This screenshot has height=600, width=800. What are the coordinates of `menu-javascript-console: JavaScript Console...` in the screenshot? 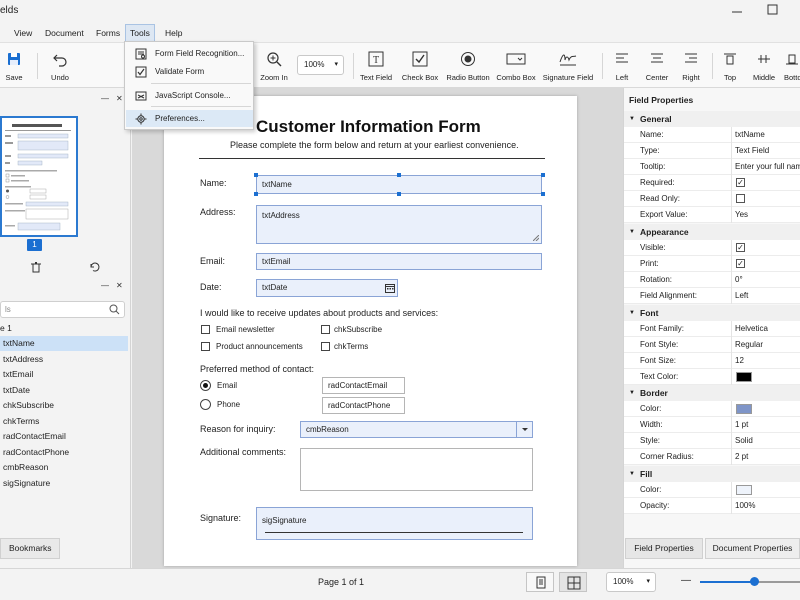 It's located at (189, 95).